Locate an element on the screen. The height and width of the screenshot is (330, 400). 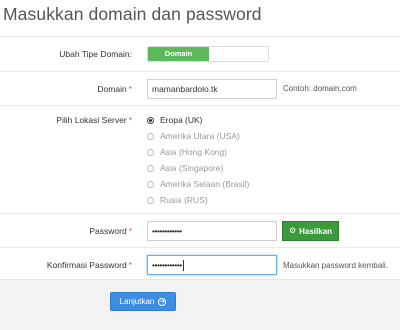
domain-type-row: Ubah Tipe Domain: Domain is located at coordinates (200, 53).